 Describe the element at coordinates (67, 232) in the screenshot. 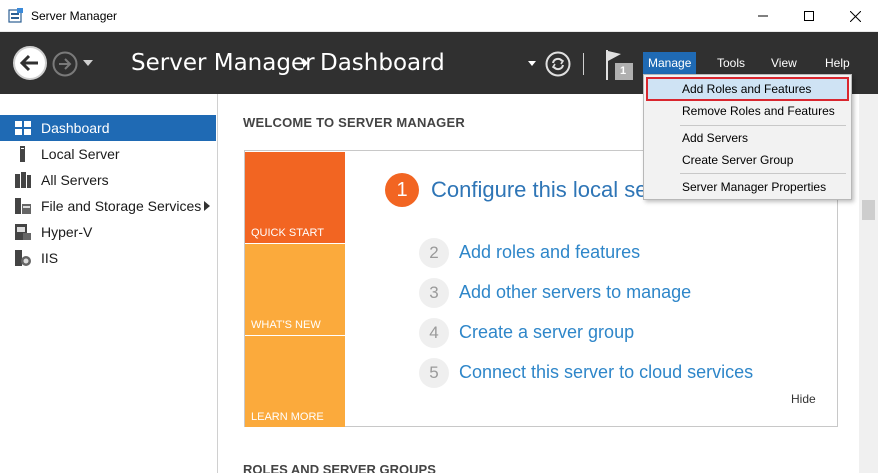

I see `sidebar-item-label: Hyper-V` at that location.